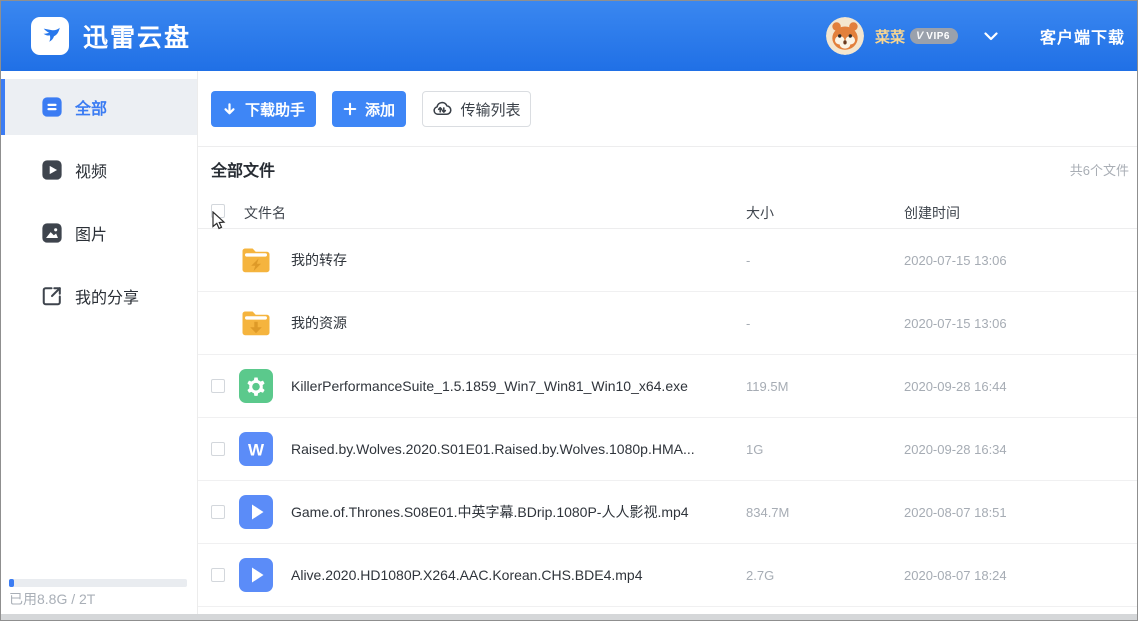 This screenshot has height=621, width=1138. I want to click on exe-gear-icon, so click(256, 386).